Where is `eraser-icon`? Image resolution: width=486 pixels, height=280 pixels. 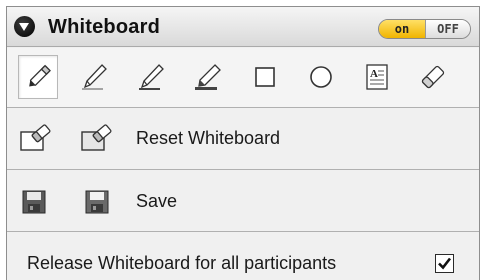 eraser-icon is located at coordinates (433, 77).